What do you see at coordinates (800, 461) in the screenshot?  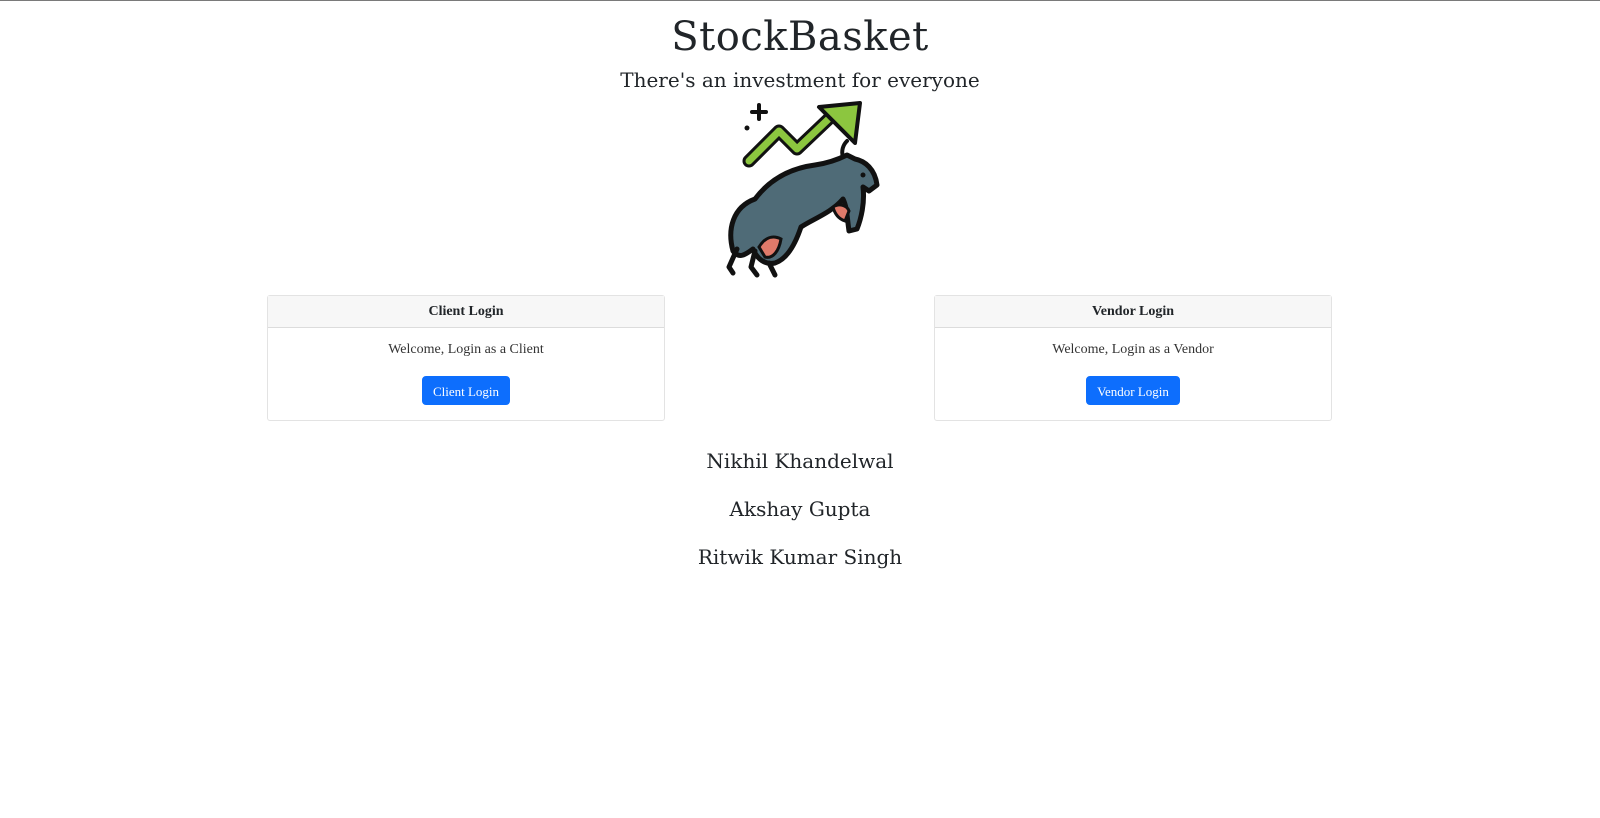 I see `team-member-name: Nikhil Khandelwal` at bounding box center [800, 461].